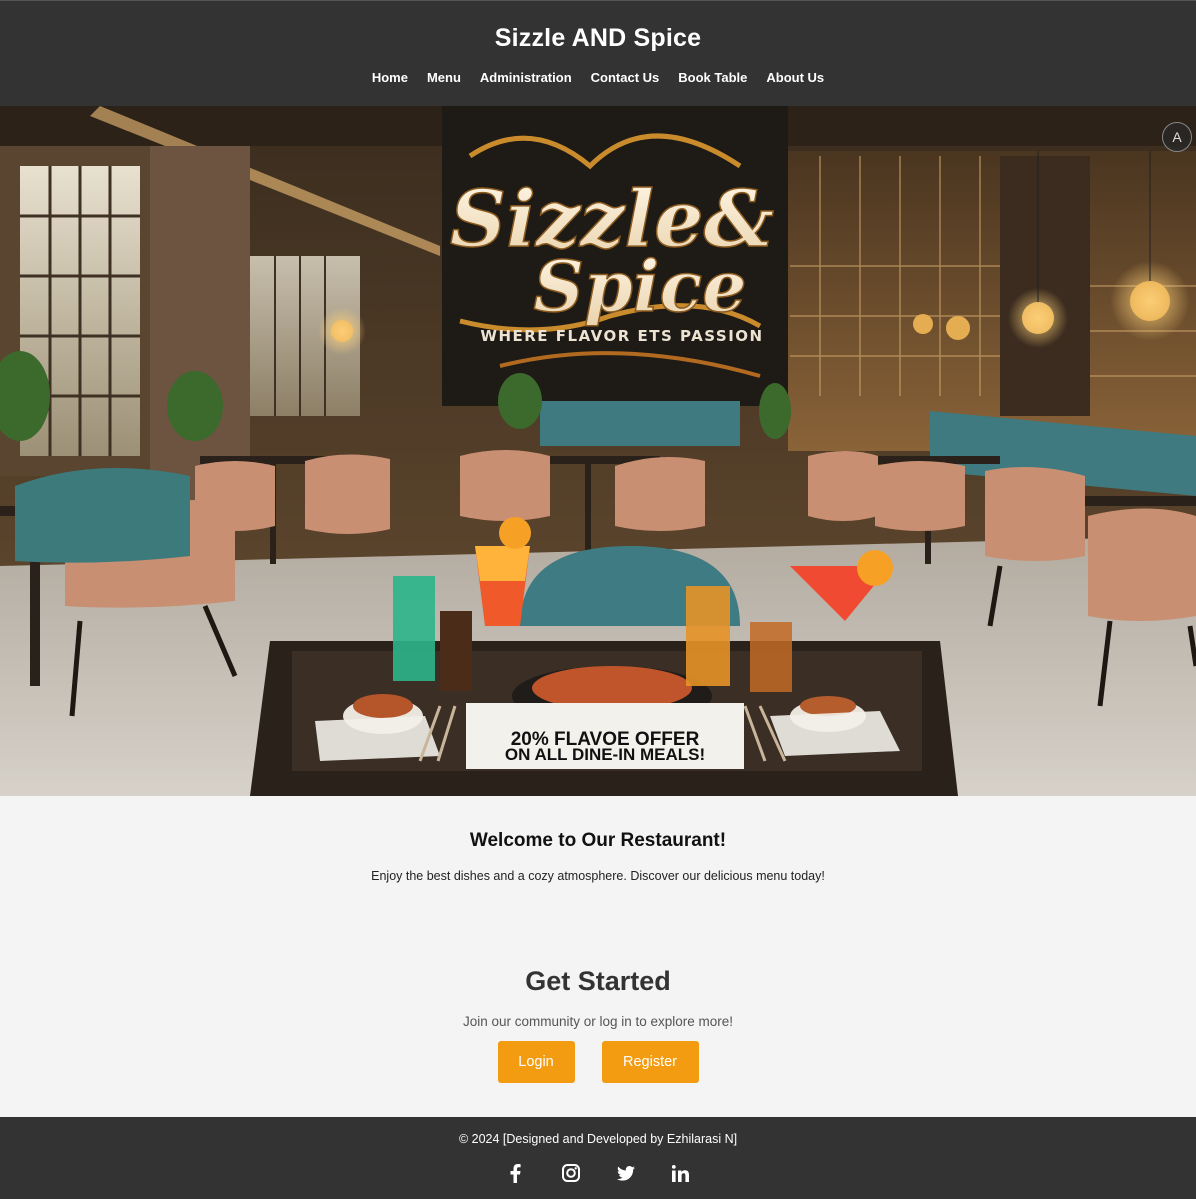 The height and width of the screenshot is (1199, 1196). Describe the element at coordinates (526, 77) in the screenshot. I see `nav-administration: Administration` at that location.